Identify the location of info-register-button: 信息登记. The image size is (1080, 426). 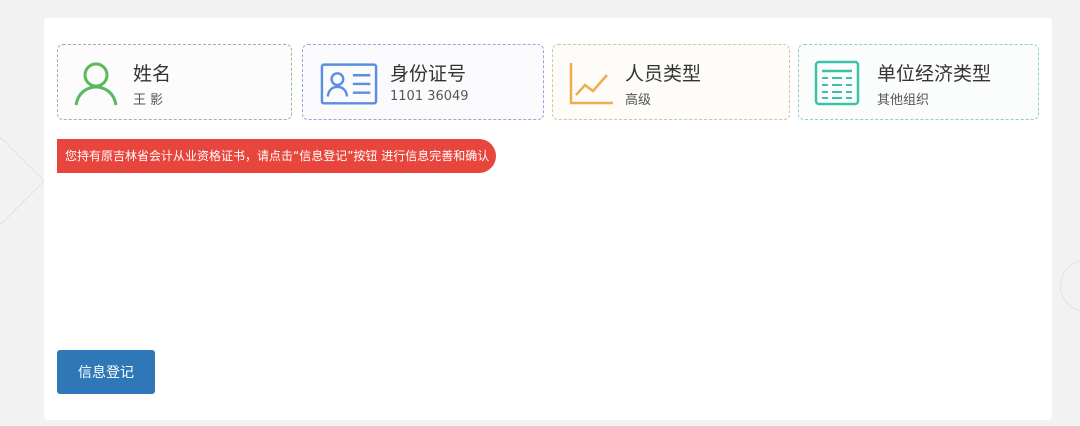
(106, 372).